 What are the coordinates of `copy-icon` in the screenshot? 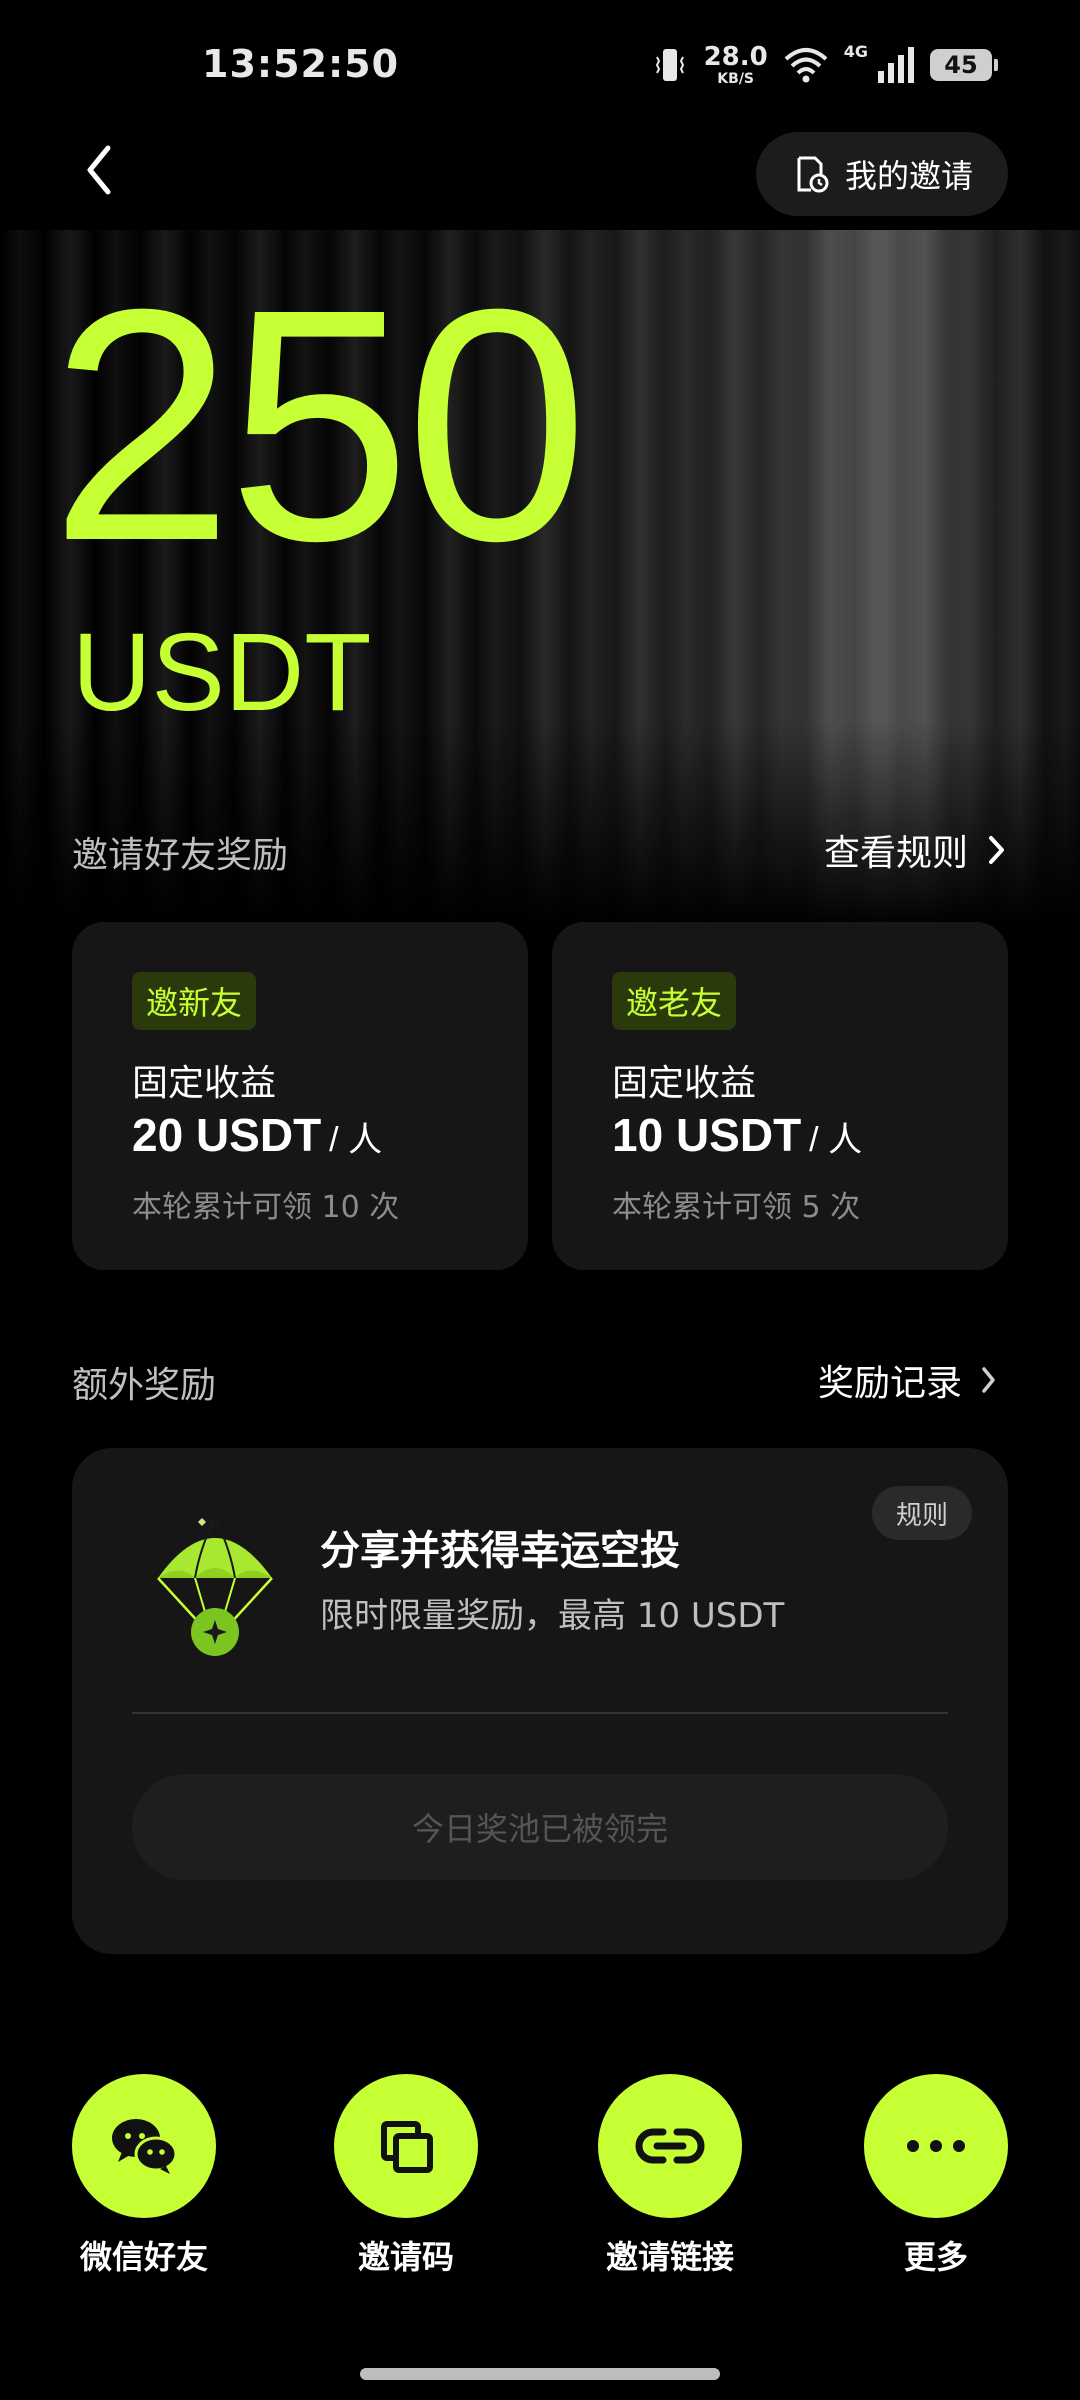 It's located at (407, 2147).